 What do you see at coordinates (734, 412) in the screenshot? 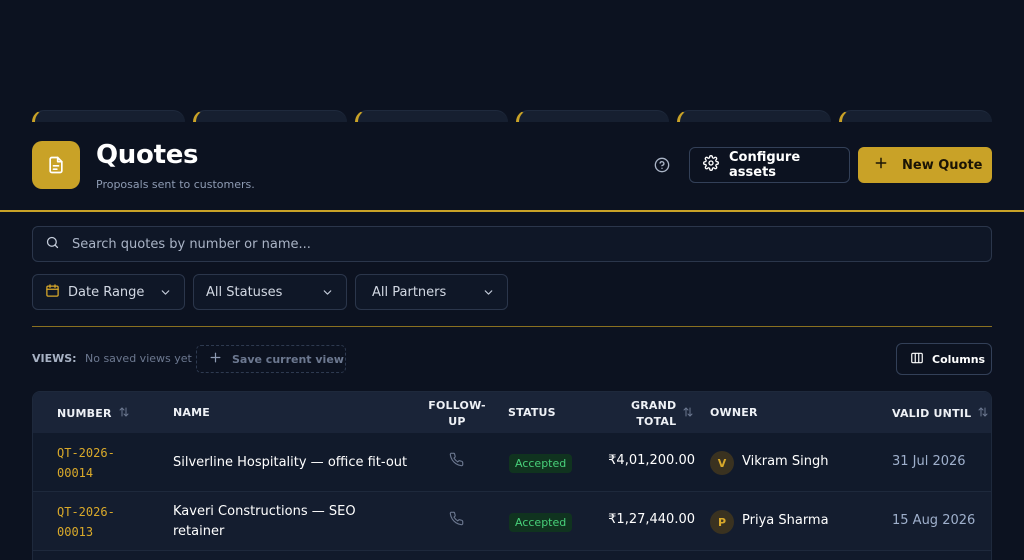
I see `column-header-owner: Owner` at bounding box center [734, 412].